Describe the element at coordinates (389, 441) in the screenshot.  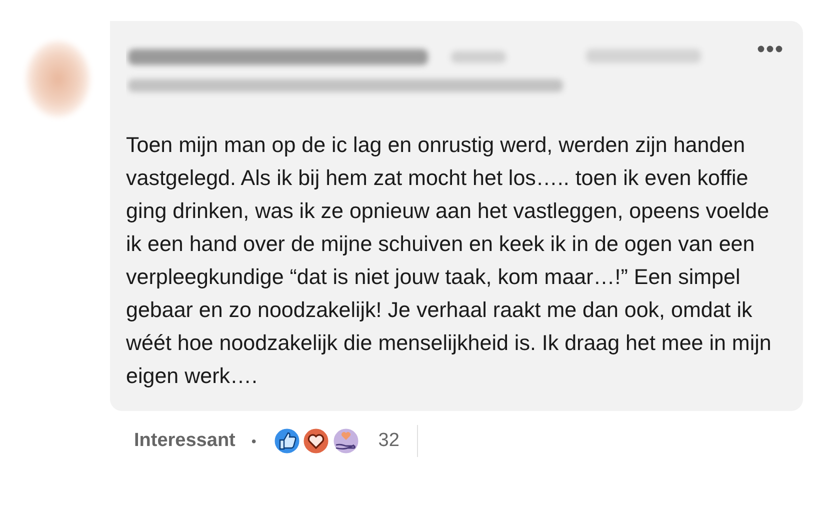
I see `reaction-count: 32` at that location.